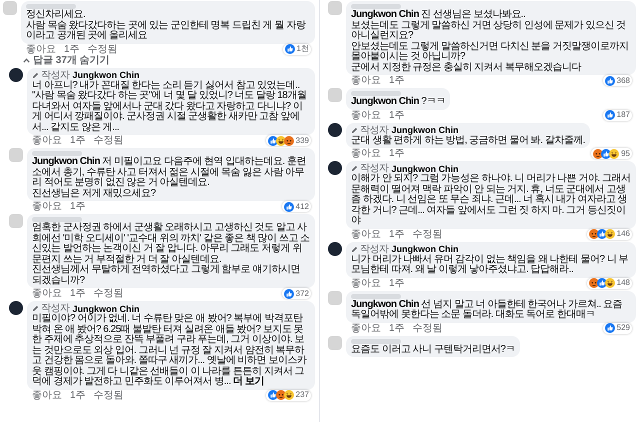  Describe the element at coordinates (302, 395) in the screenshot. I see `reaction-count: 237` at that location.